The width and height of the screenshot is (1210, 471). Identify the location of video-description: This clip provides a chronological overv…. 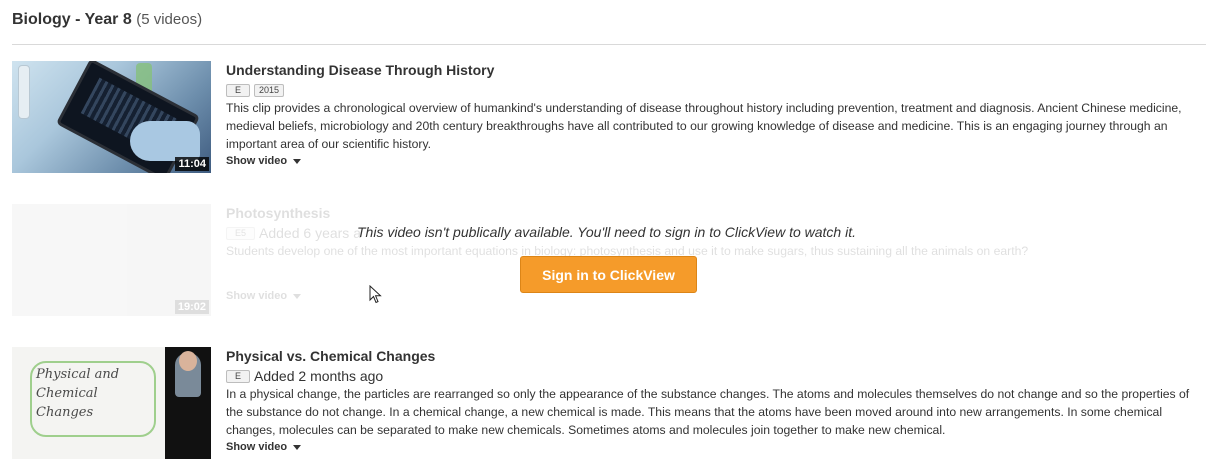
(704, 126).